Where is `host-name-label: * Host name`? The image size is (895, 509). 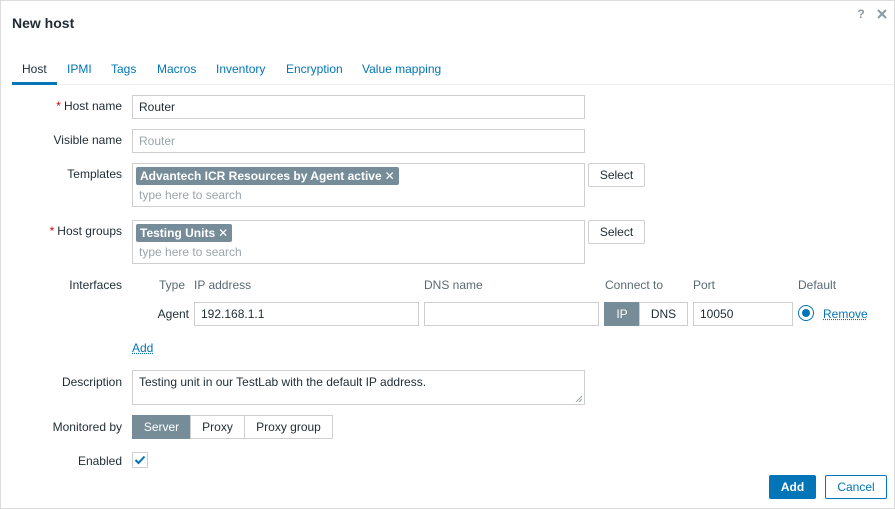 host-name-label: * Host name is located at coordinates (89, 106).